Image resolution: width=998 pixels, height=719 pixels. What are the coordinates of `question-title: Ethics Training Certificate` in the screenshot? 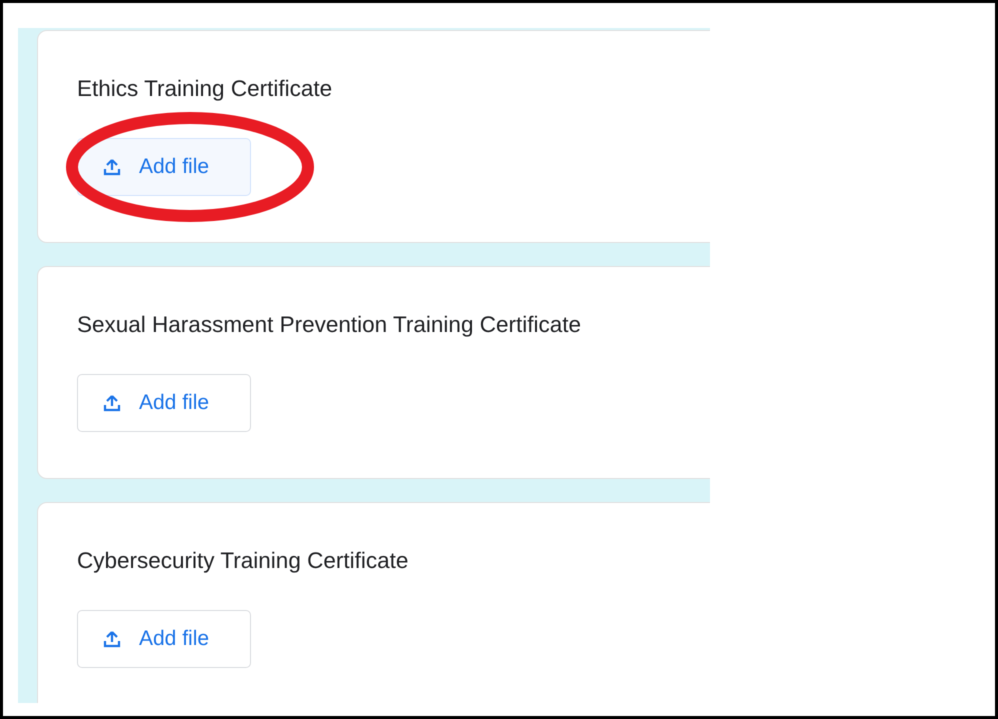 It's located at (205, 89).